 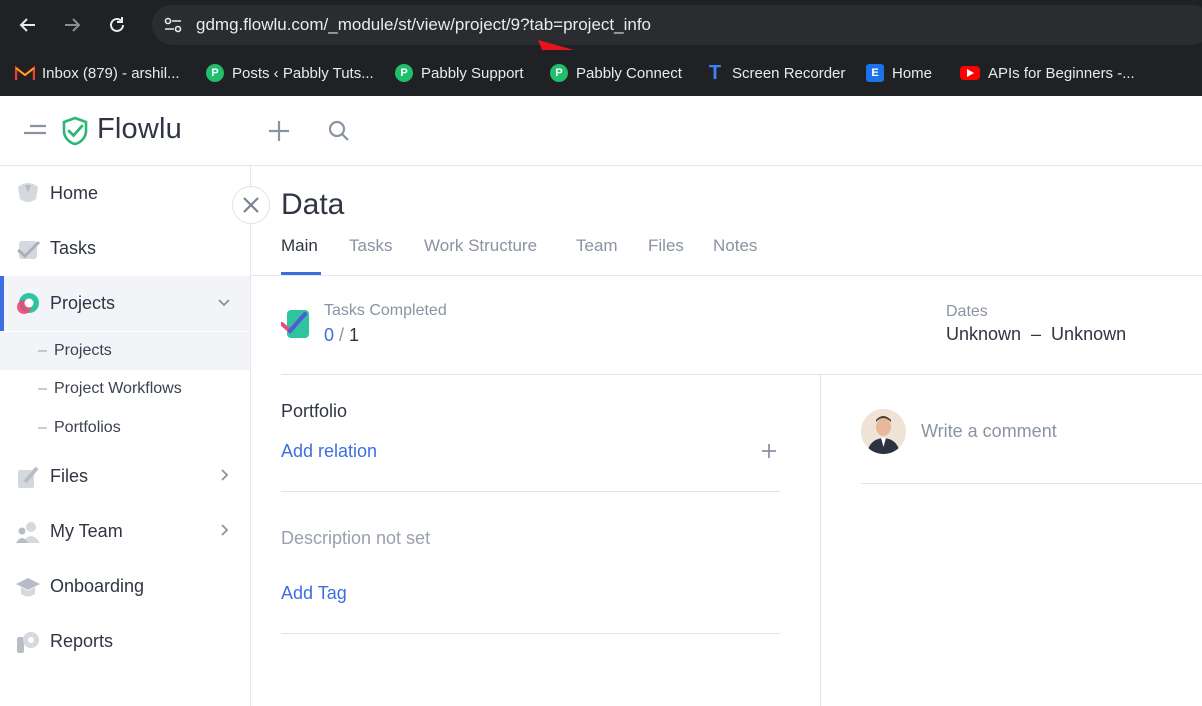 What do you see at coordinates (125, 193) in the screenshot?
I see `sidebar-item-home: Home` at bounding box center [125, 193].